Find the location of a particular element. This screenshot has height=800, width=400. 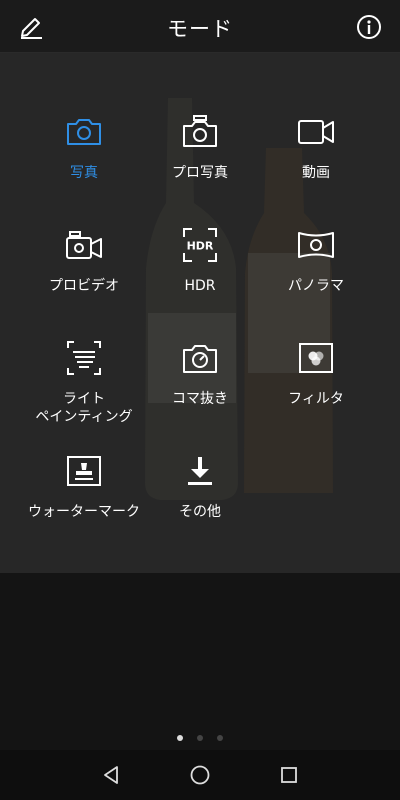

hdr-icon: HDR is located at coordinates (200, 245).